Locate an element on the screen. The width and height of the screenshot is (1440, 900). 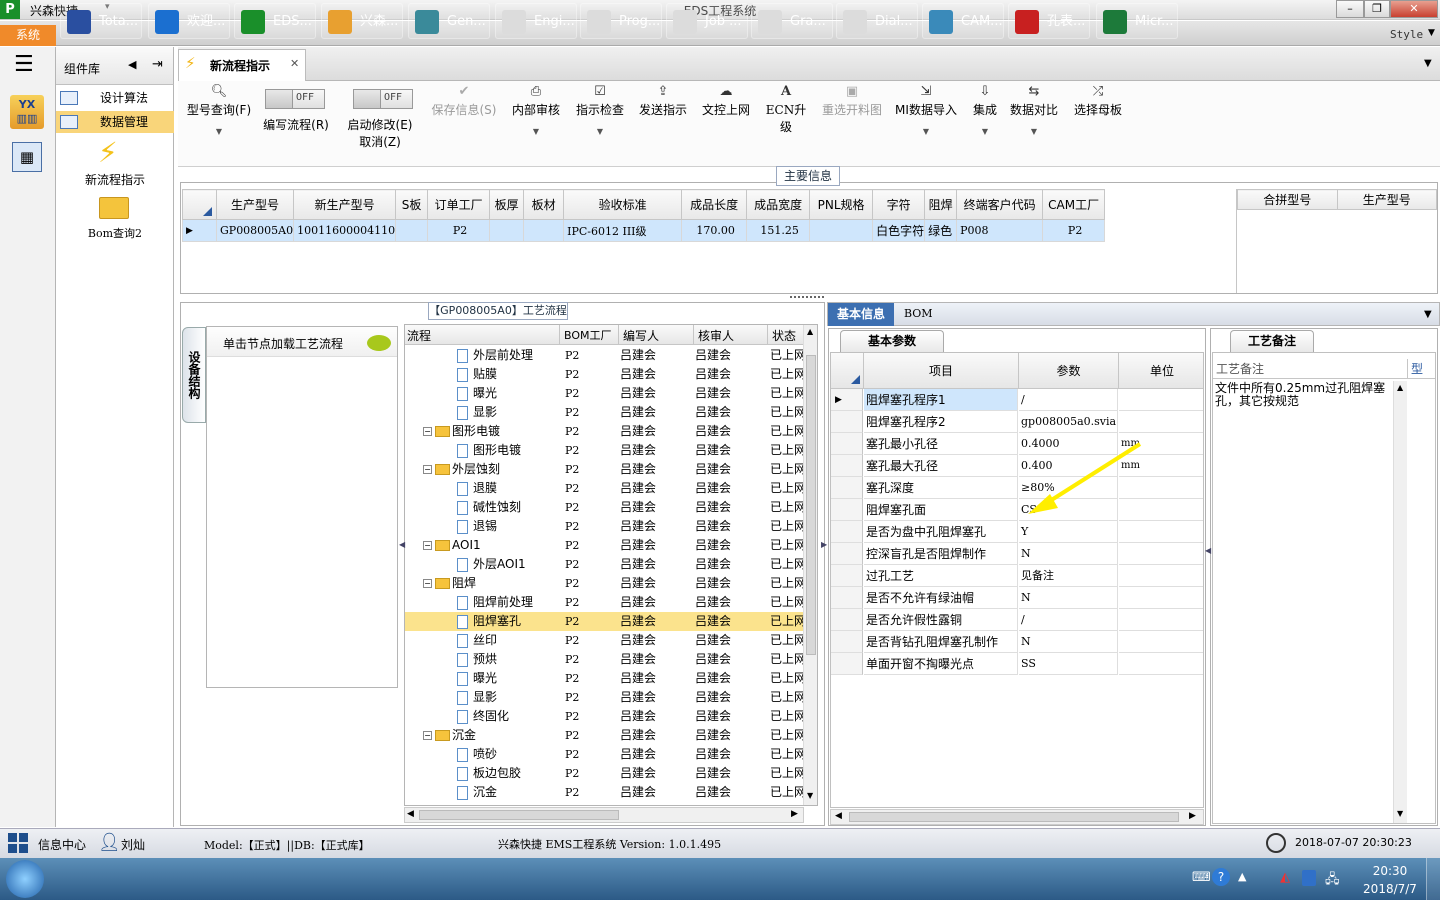
integrate-button: ⇩ 集成 ▼ is located at coordinates (985, 112).